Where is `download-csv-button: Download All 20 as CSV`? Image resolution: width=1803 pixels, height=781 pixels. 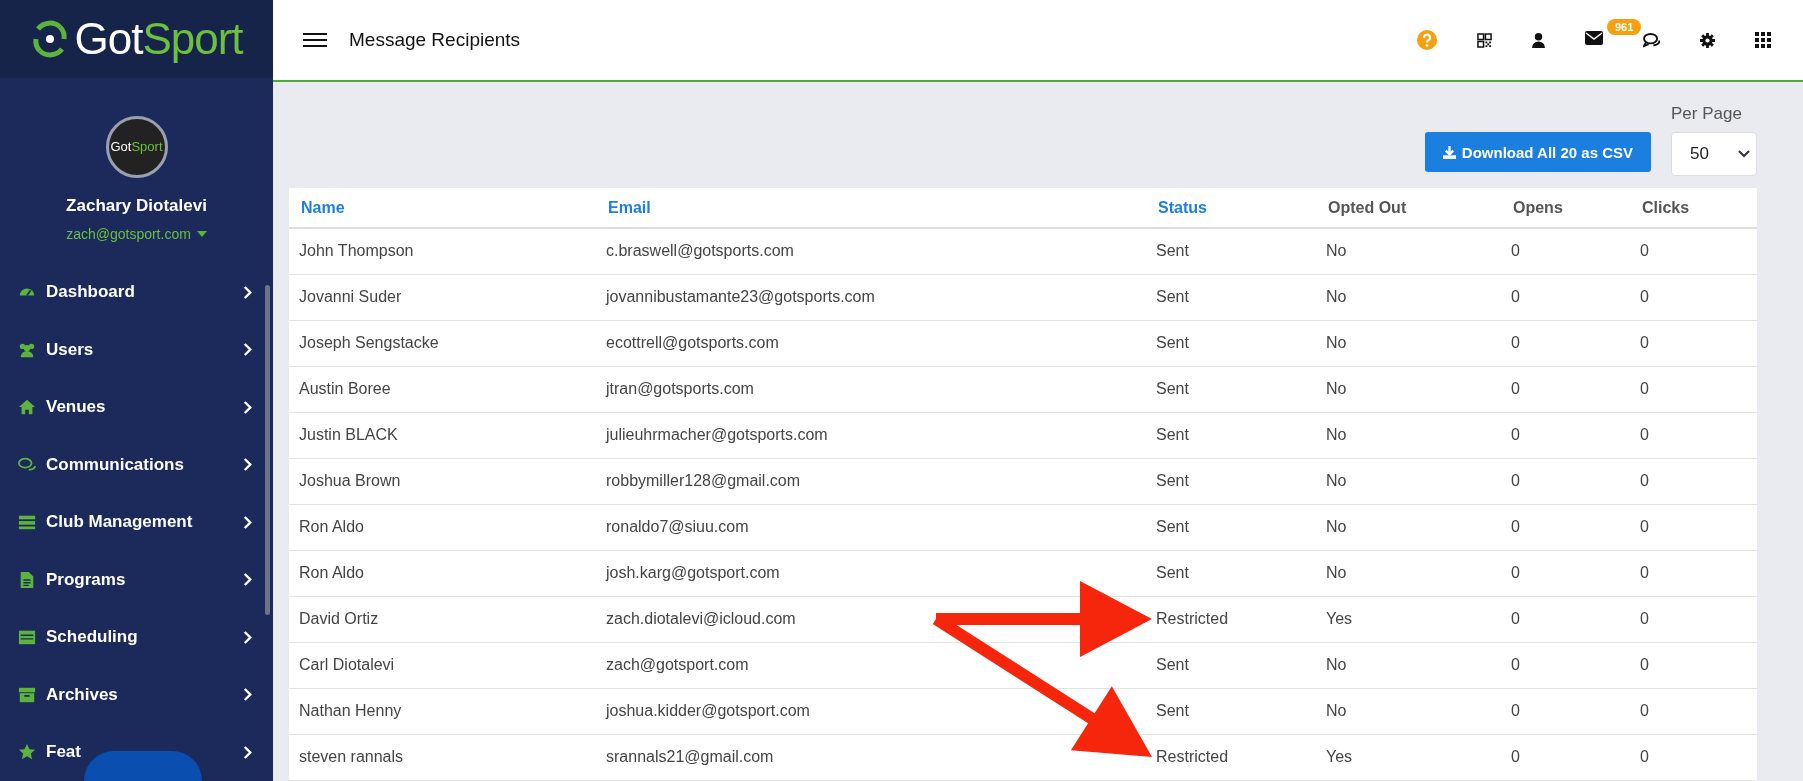 download-csv-button: Download All 20 as CSV is located at coordinates (1537, 152).